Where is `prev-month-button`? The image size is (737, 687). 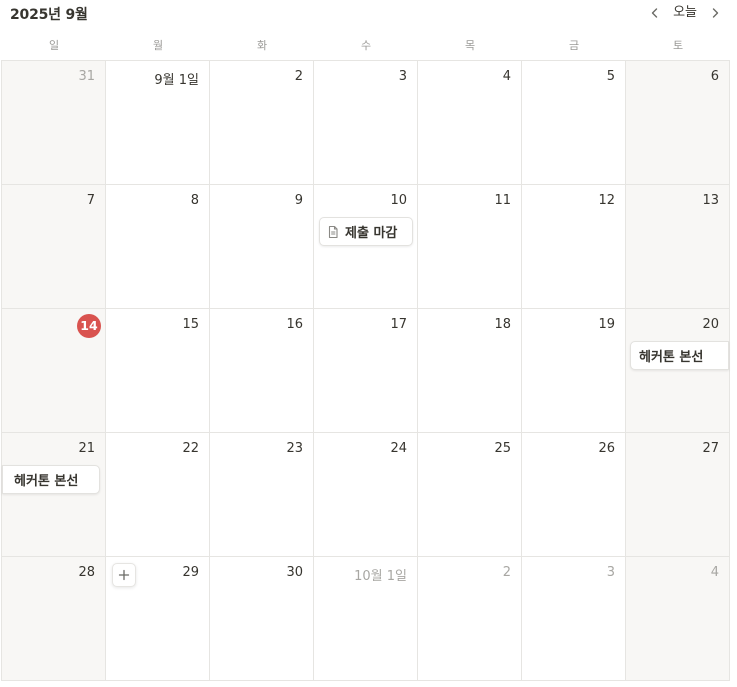
prev-month-button is located at coordinates (655, 13).